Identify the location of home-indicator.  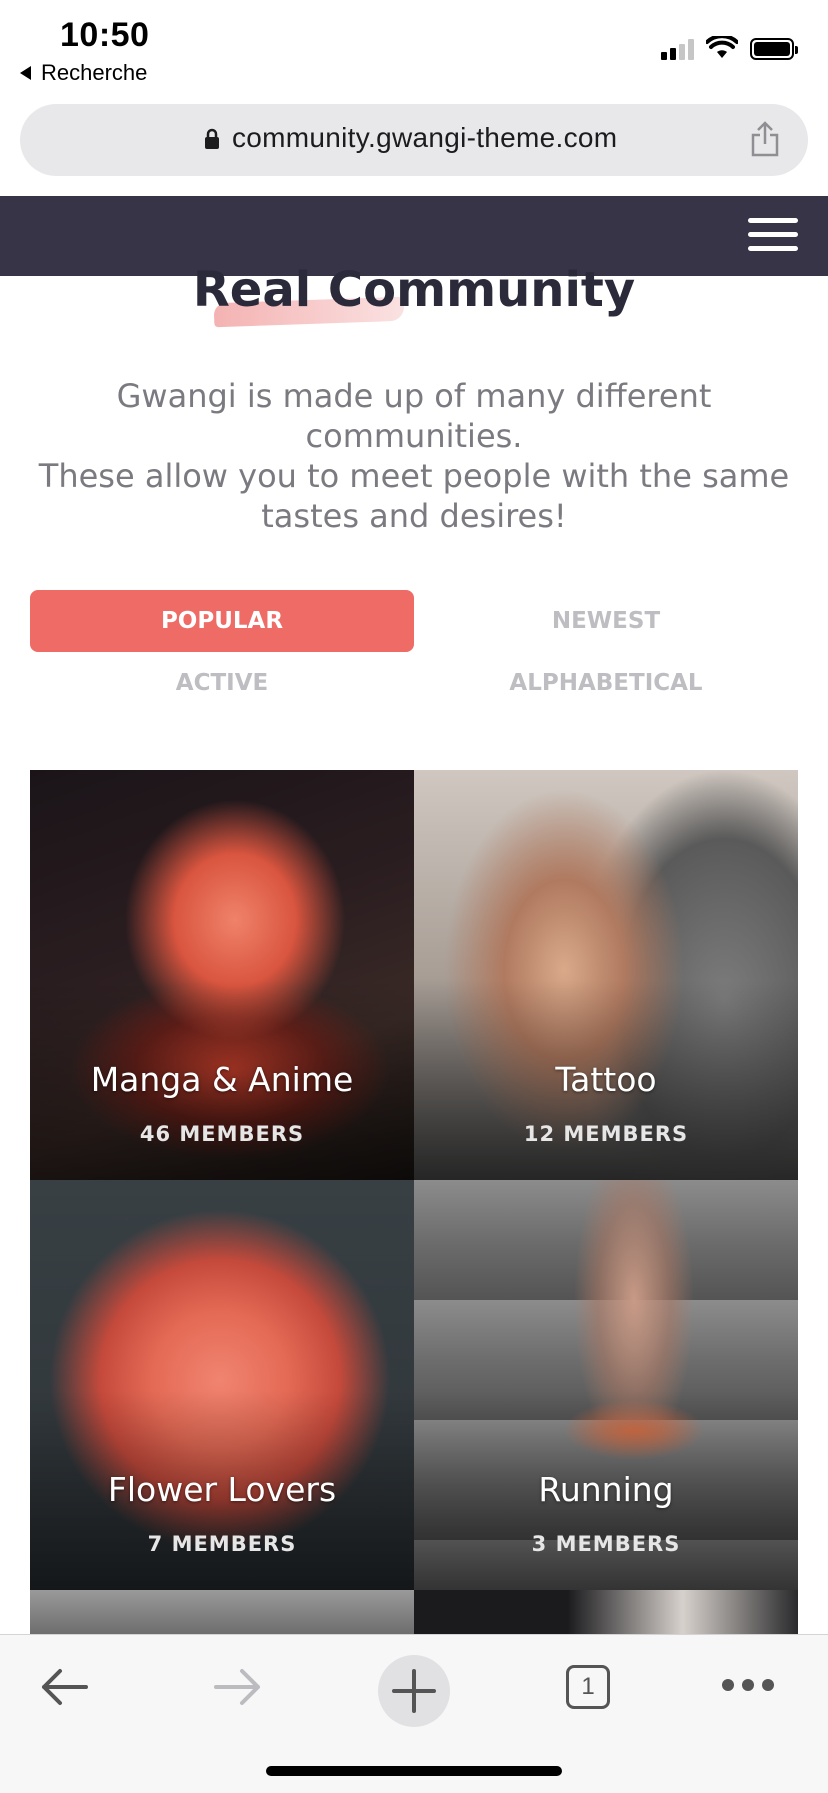
(414, 1771).